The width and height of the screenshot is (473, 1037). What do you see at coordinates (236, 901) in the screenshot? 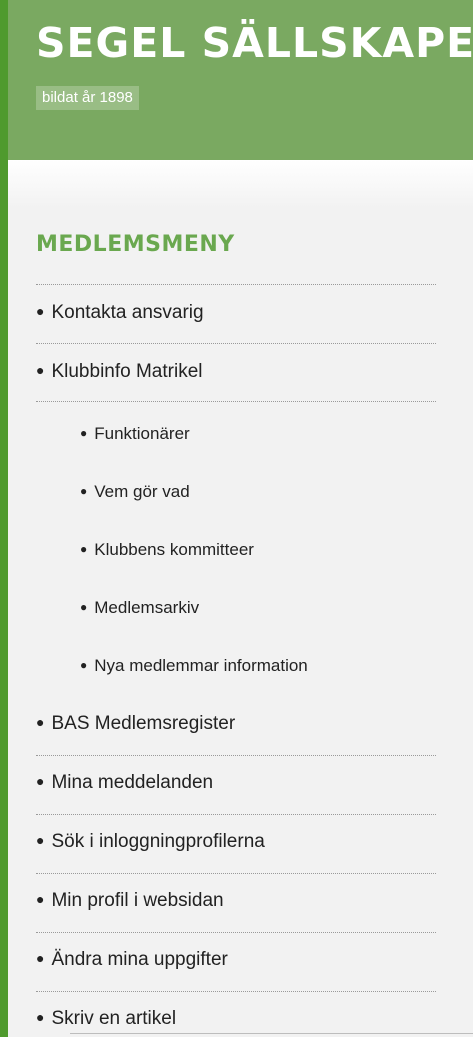
I see `menu-item-min-profil: ● Min profil i websidan` at bounding box center [236, 901].